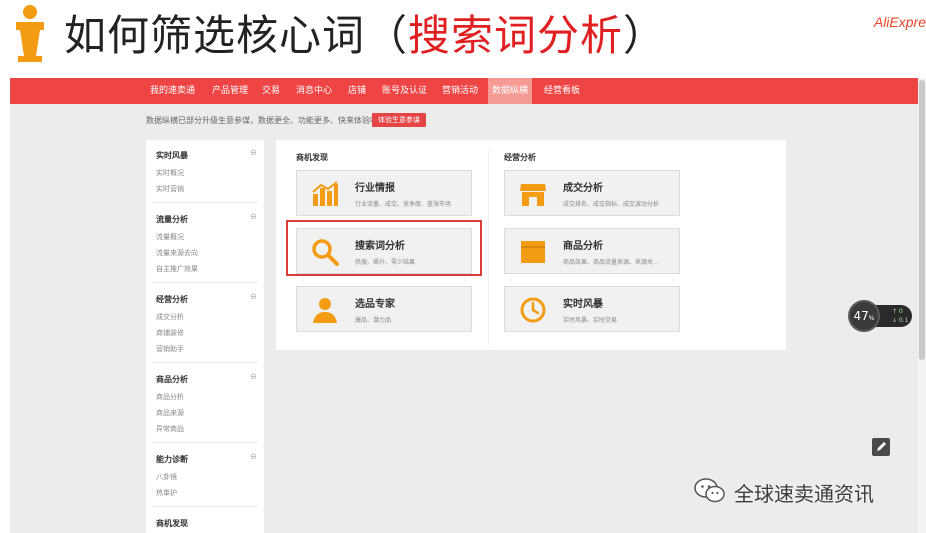  What do you see at coordinates (271, 91) in the screenshot?
I see `nav-item-trade: 交易` at bounding box center [271, 91].